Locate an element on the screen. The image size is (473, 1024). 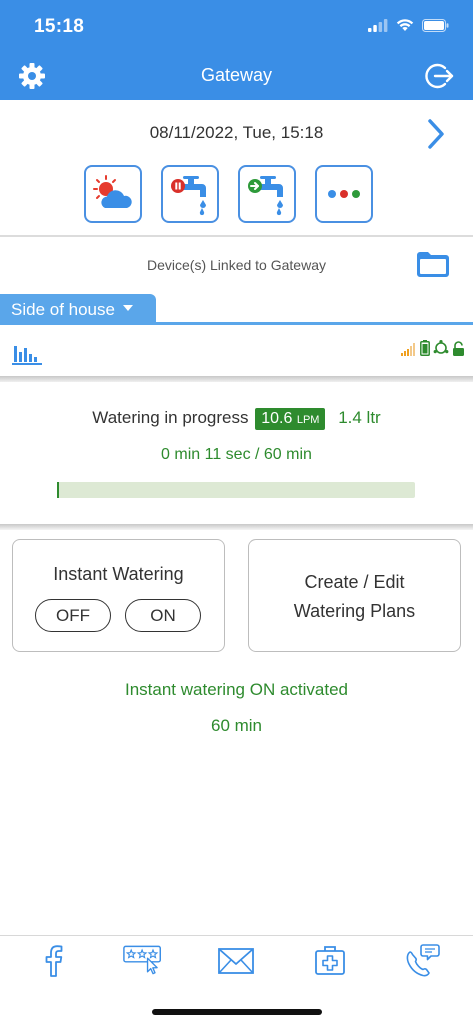
instant-duration: 60 min is located at coordinates (236, 725).